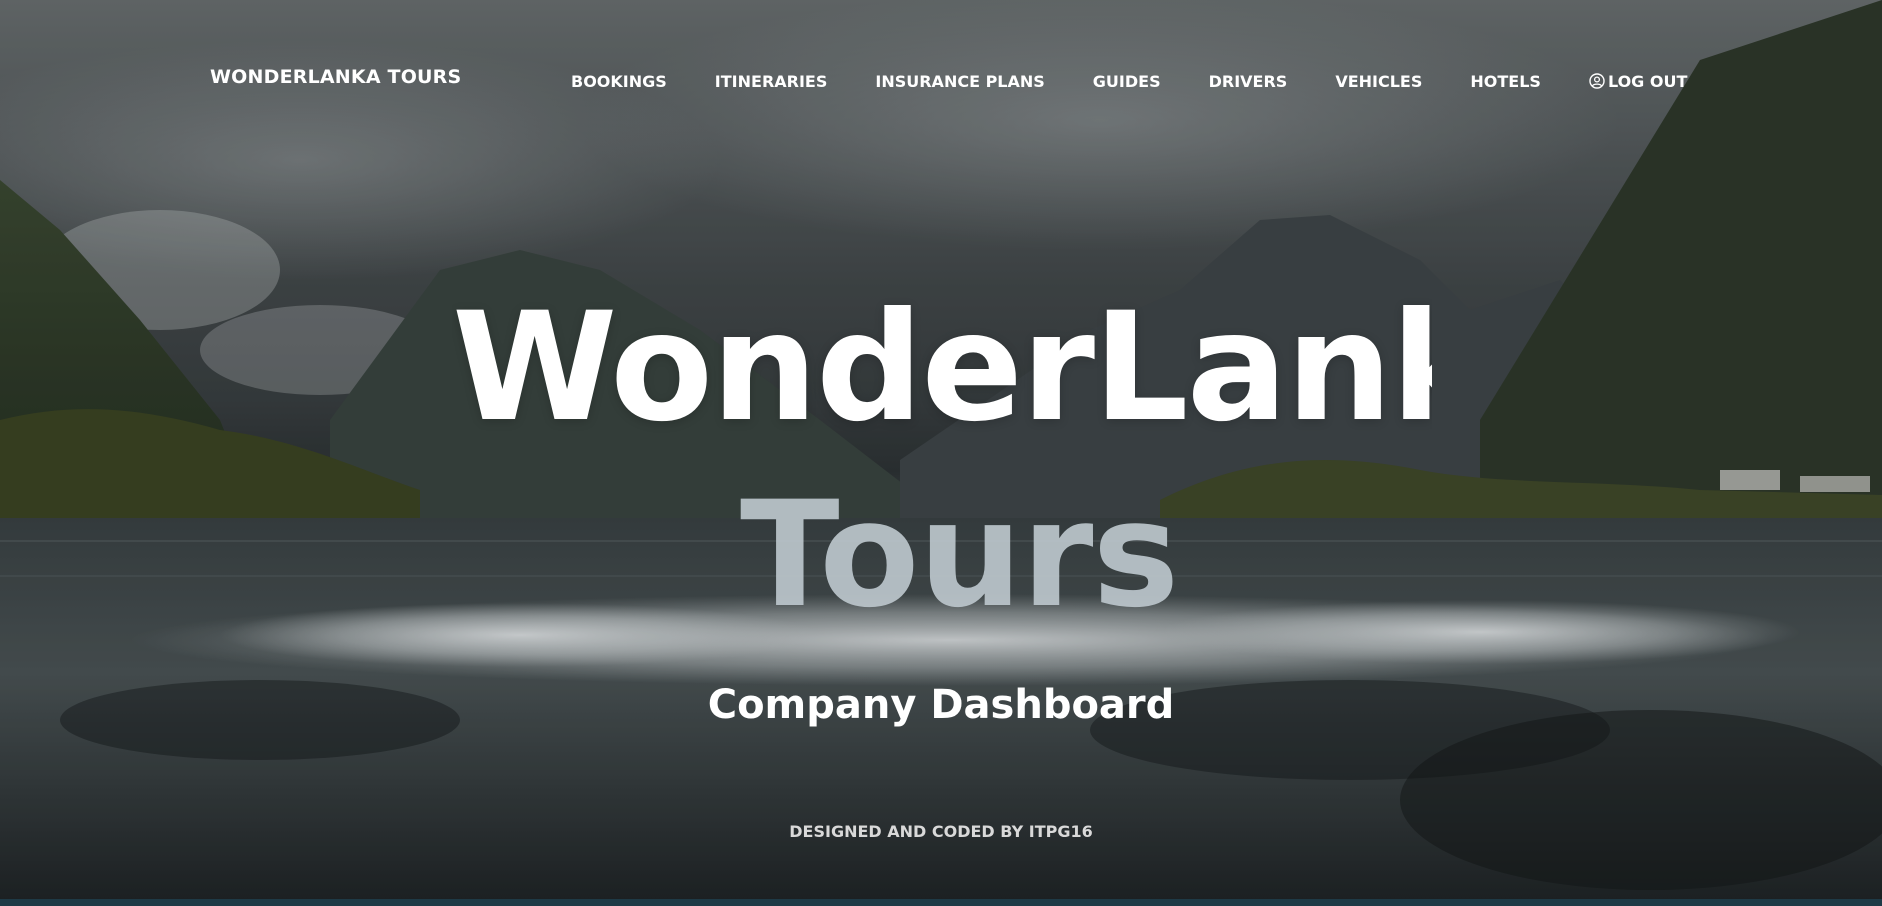 The height and width of the screenshot is (906, 1882). I want to click on hero-title-line1: WonderLanka, so click(942, 368).